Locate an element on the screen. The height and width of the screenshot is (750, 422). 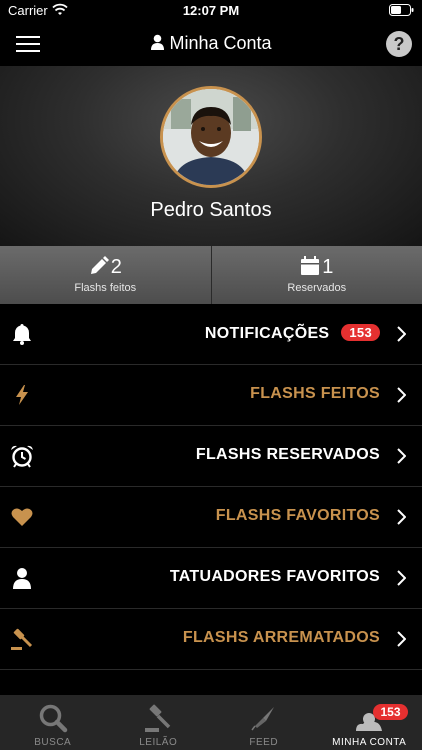
menu-item-label: FLASHS FAVORITOS is located at coordinates (297, 515).